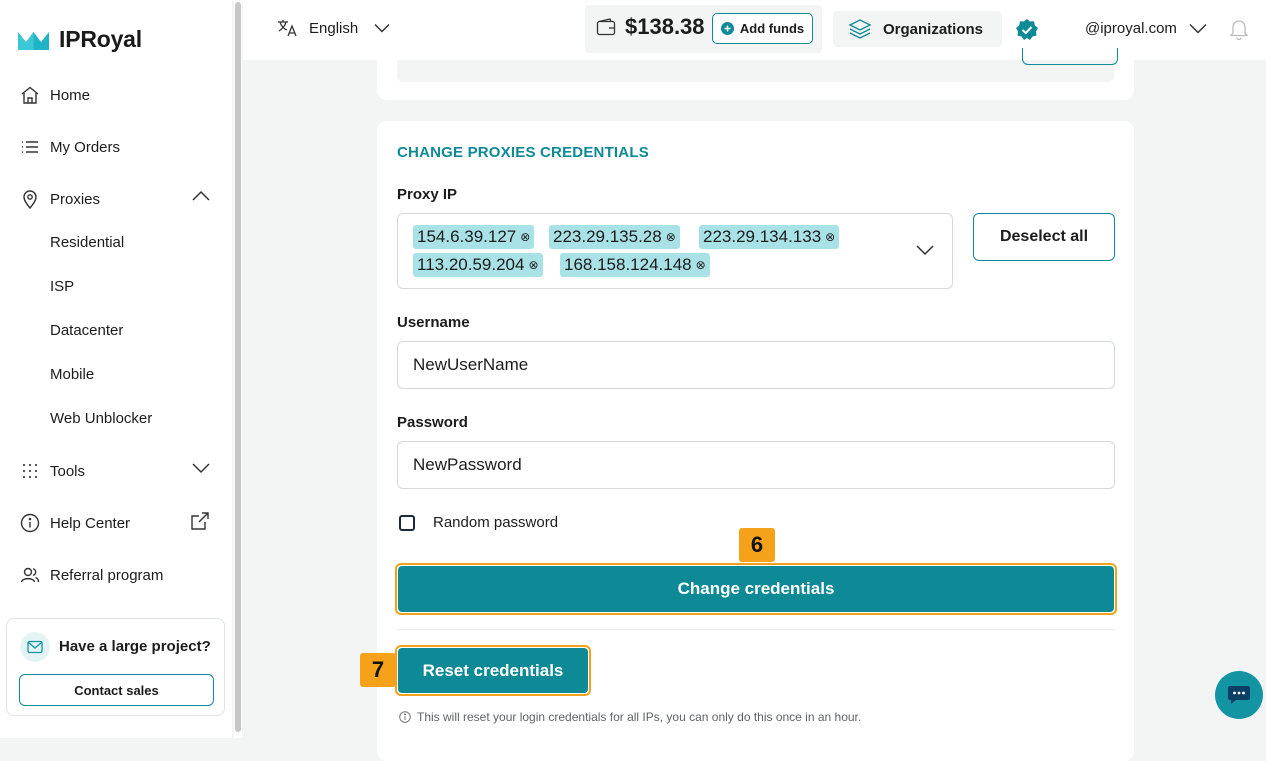 The image size is (1266, 761). Describe the element at coordinates (75, 199) in the screenshot. I see `sidebar-item-label: Proxies` at that location.